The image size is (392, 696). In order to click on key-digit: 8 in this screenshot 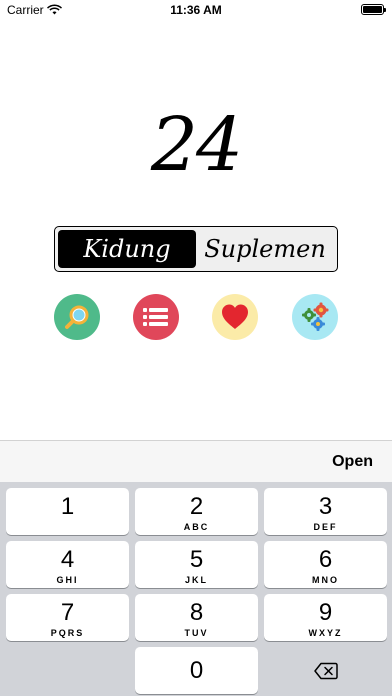, I will do `click(196, 612)`.